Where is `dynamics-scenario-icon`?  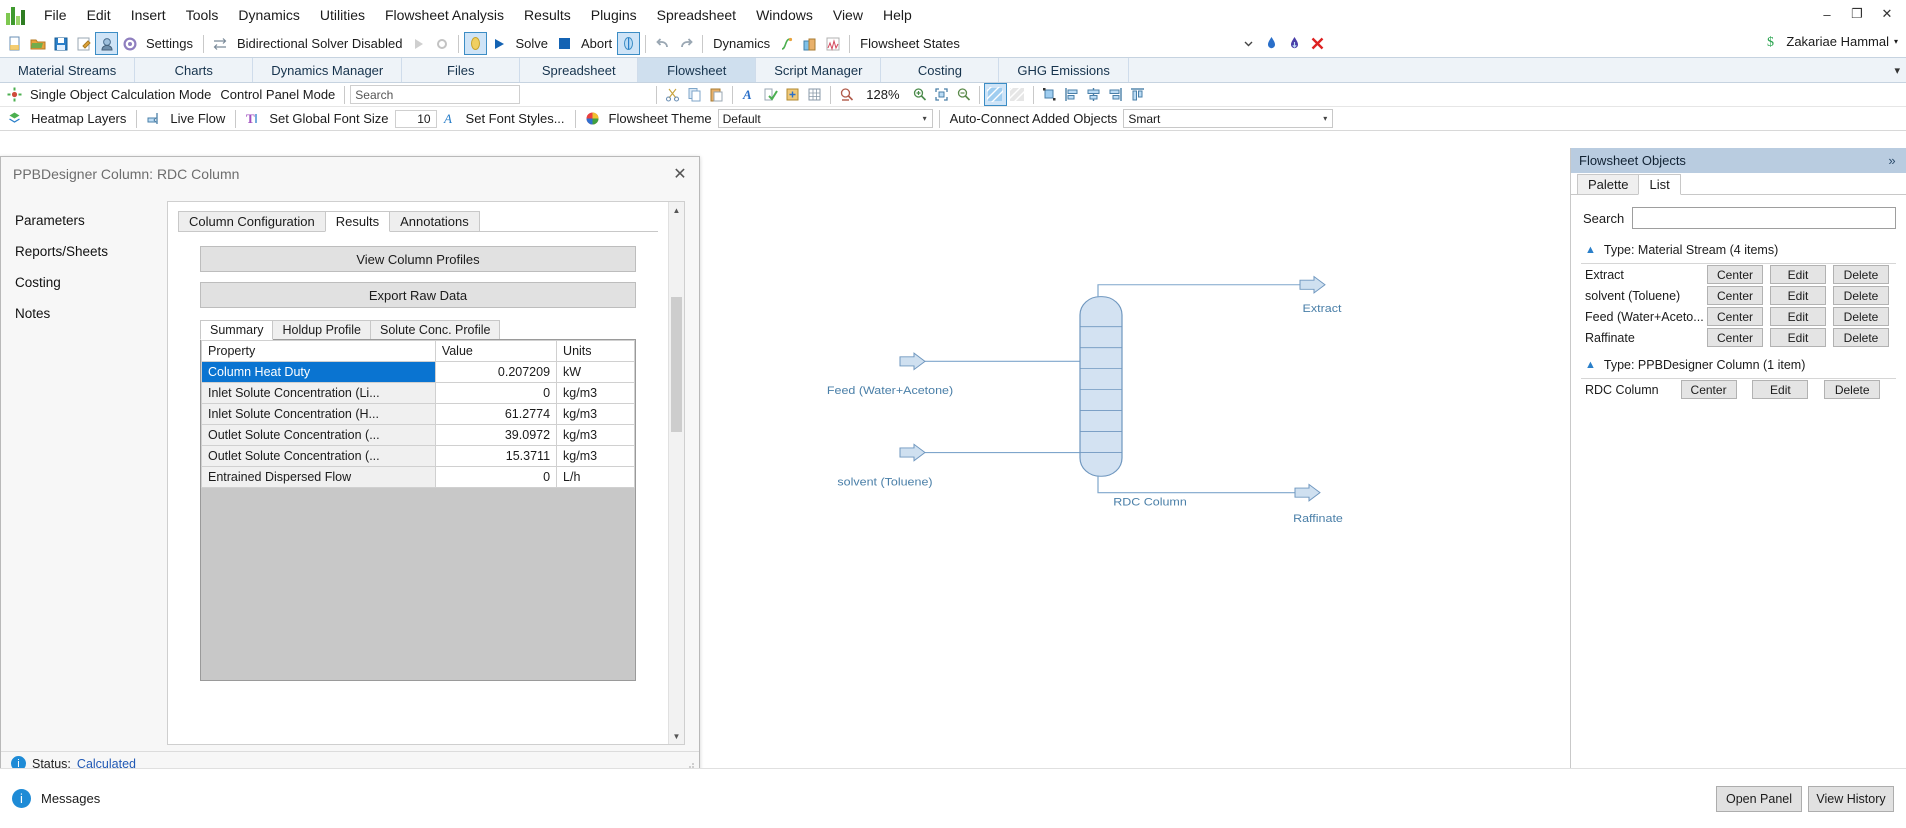 dynamics-scenario-icon is located at coordinates (809, 43).